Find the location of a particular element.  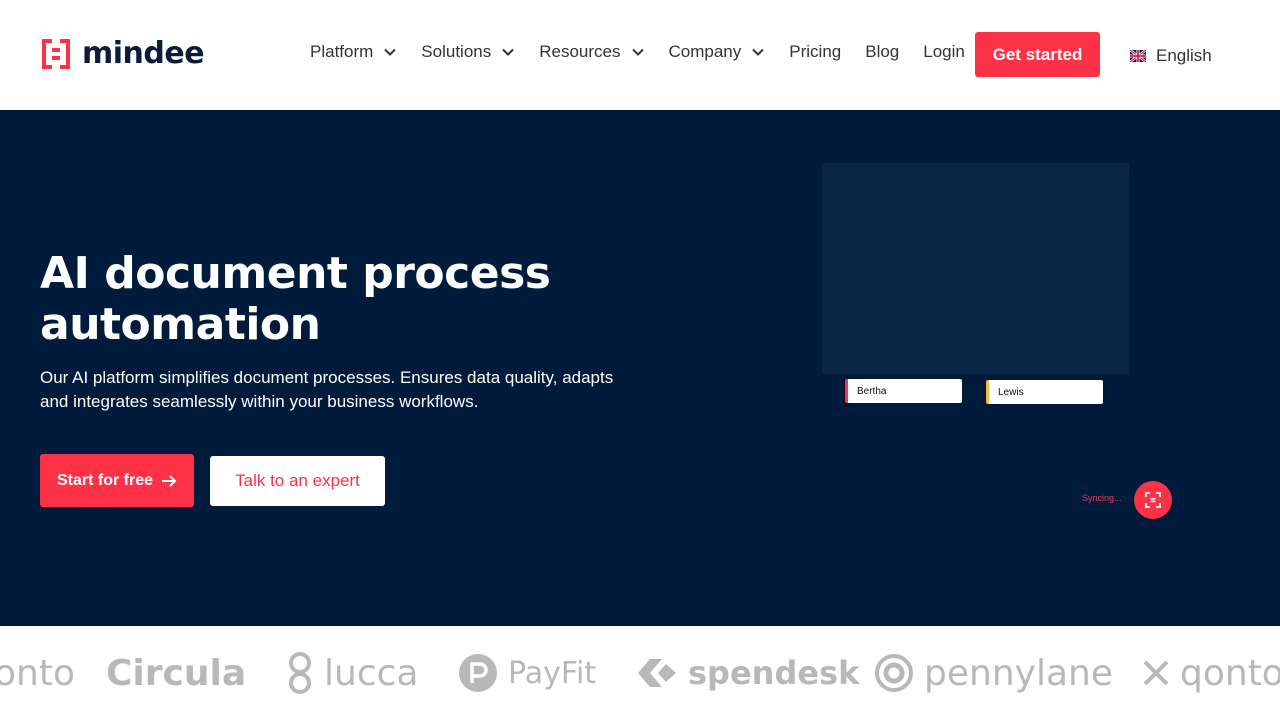

scan-button is located at coordinates (1153, 500).